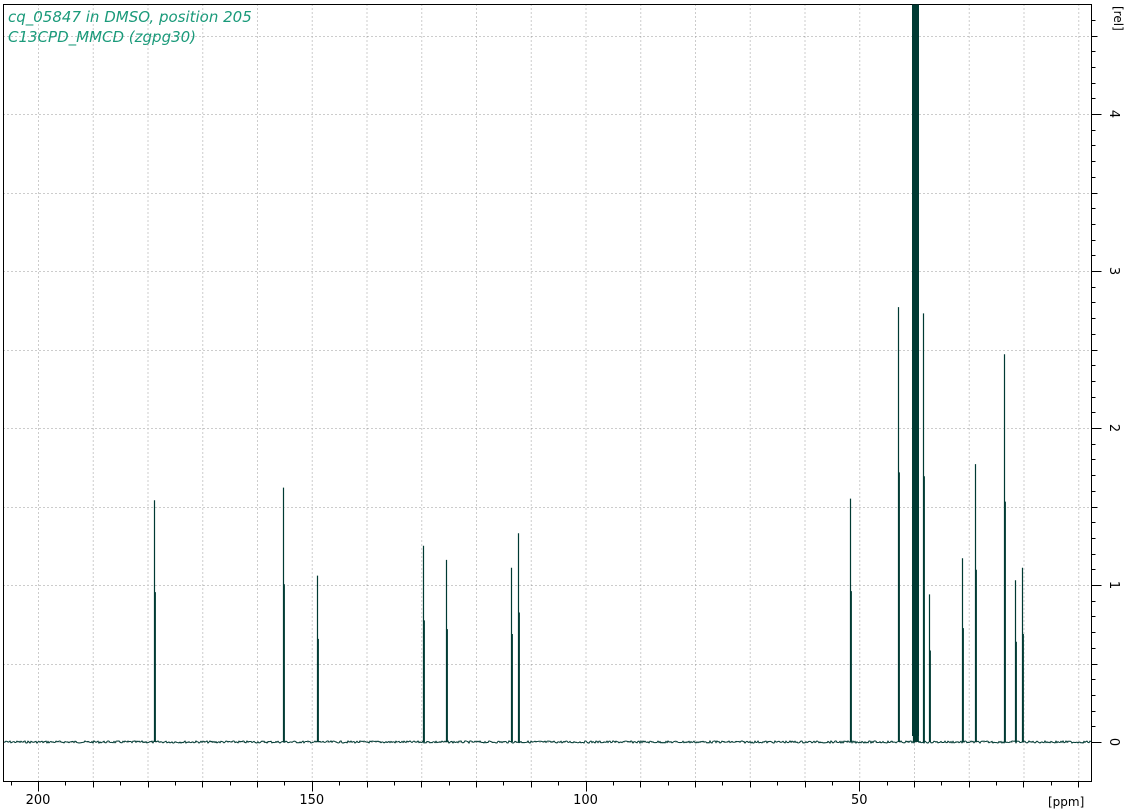  What do you see at coordinates (1113, 742) in the screenshot?
I see `y-tick-label: 0` at bounding box center [1113, 742].